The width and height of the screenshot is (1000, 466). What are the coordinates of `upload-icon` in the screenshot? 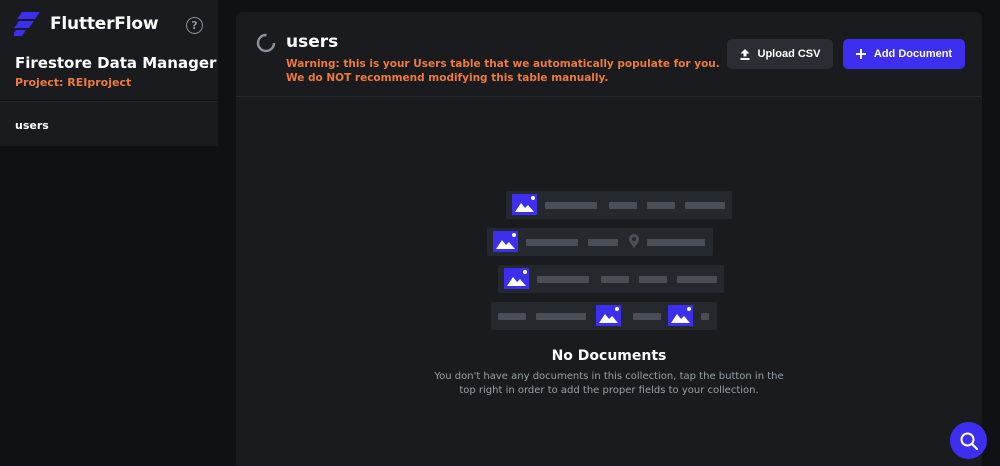 It's located at (745, 54).